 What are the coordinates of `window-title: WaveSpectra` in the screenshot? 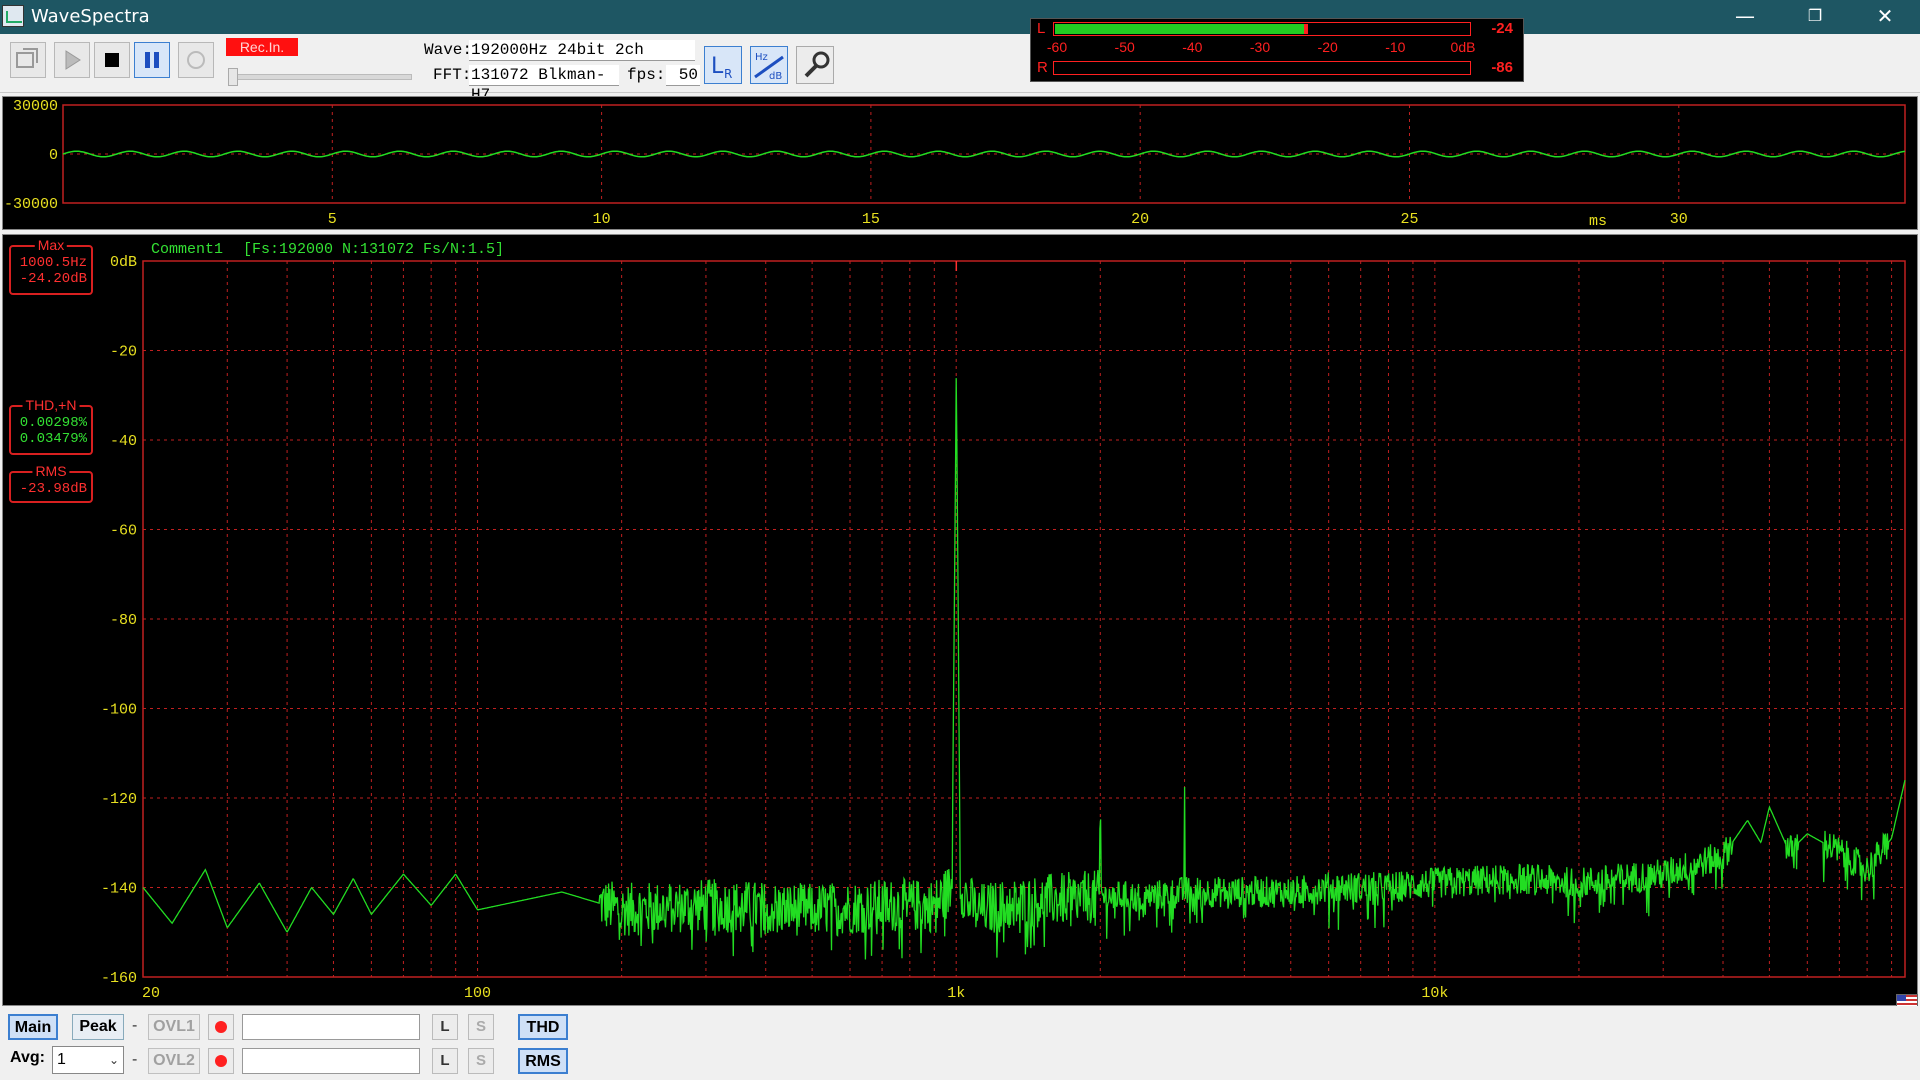 It's located at (90, 16).